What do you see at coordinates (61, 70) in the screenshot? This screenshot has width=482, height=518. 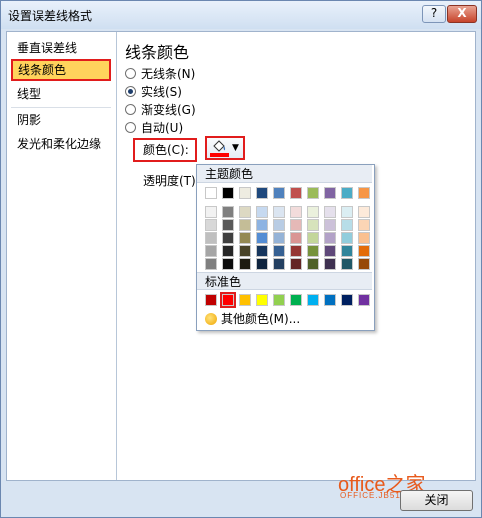 I see `nav-item-line-color: 线条颜色` at bounding box center [61, 70].